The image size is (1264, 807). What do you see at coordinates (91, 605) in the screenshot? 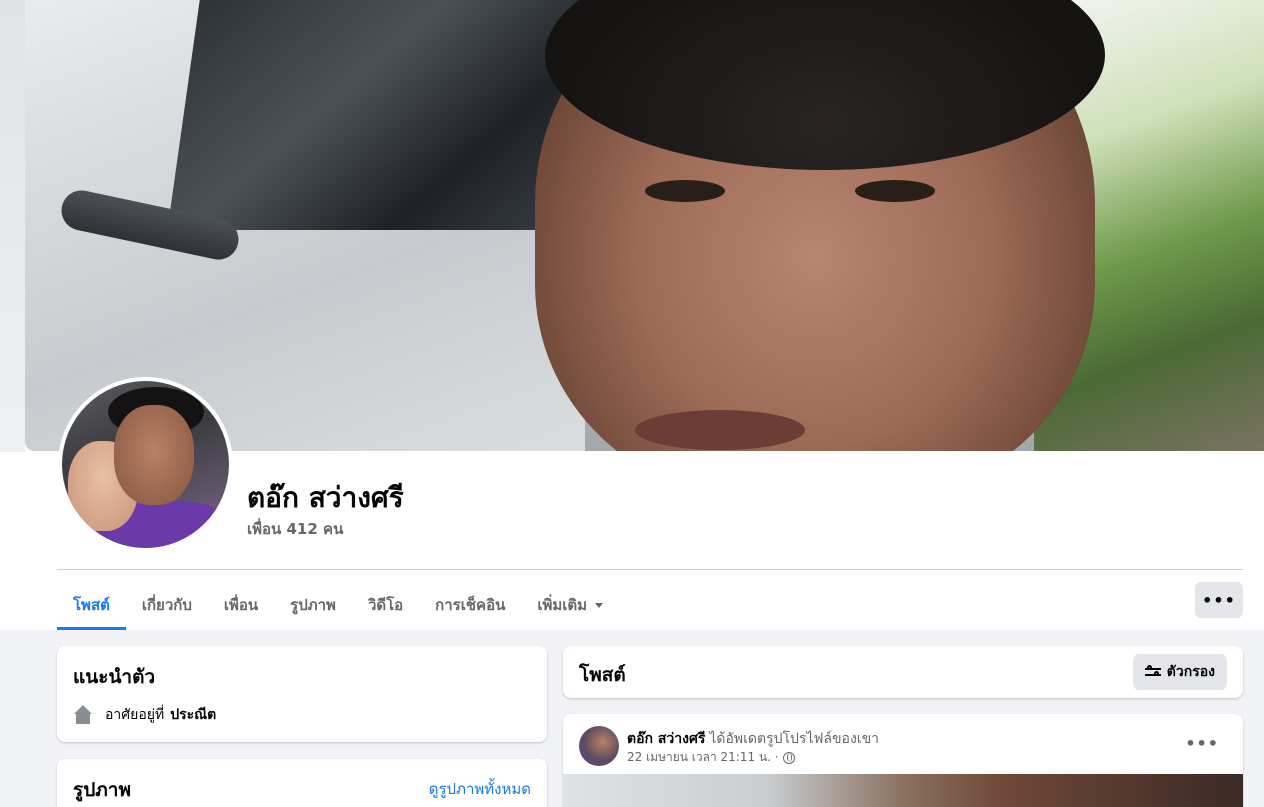
I see `tab-posts: โพสต์` at bounding box center [91, 605].